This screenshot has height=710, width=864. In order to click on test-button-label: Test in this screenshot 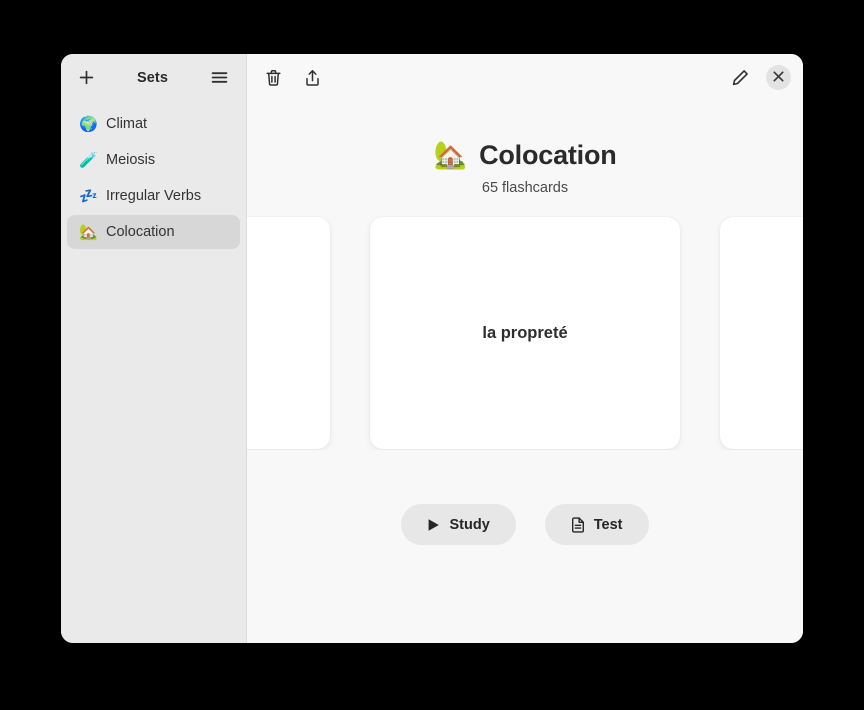, I will do `click(608, 524)`.